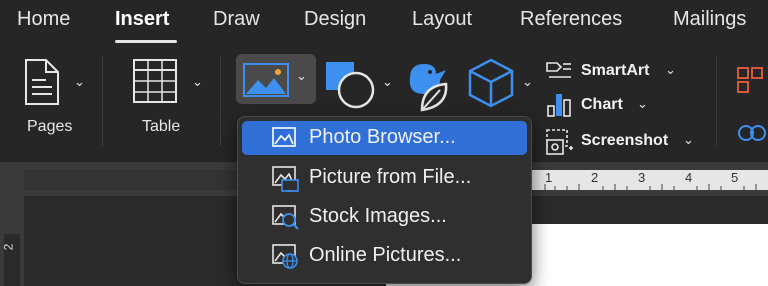 The image size is (768, 286). What do you see at coordinates (285, 179) in the screenshot?
I see `picture-from-file-icon` at bounding box center [285, 179].